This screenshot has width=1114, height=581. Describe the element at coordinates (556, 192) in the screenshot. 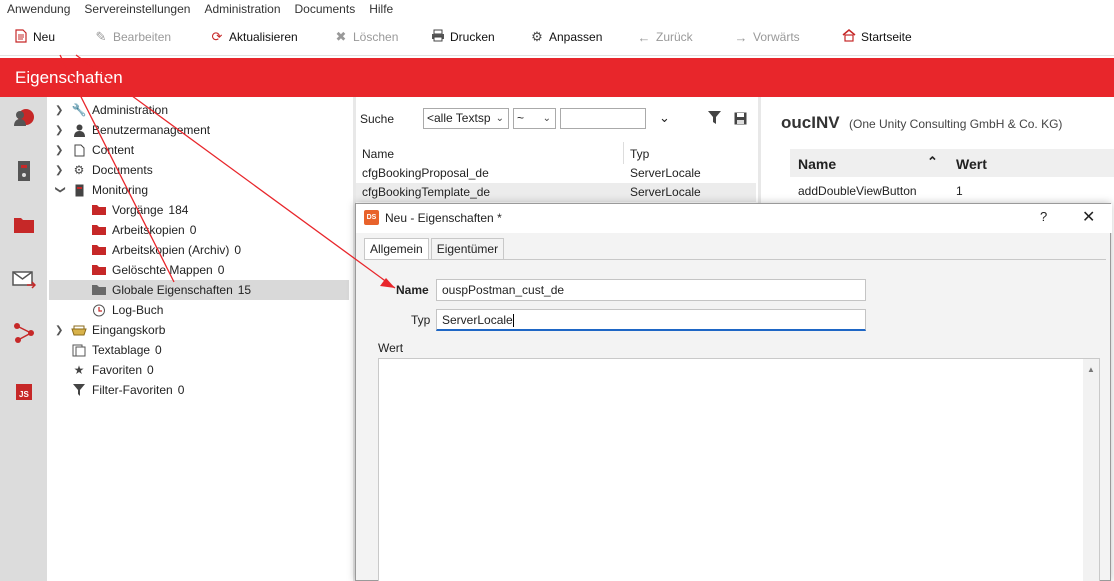

I see `table-row: cfgBookingTemplate_de ServerLocale` at that location.